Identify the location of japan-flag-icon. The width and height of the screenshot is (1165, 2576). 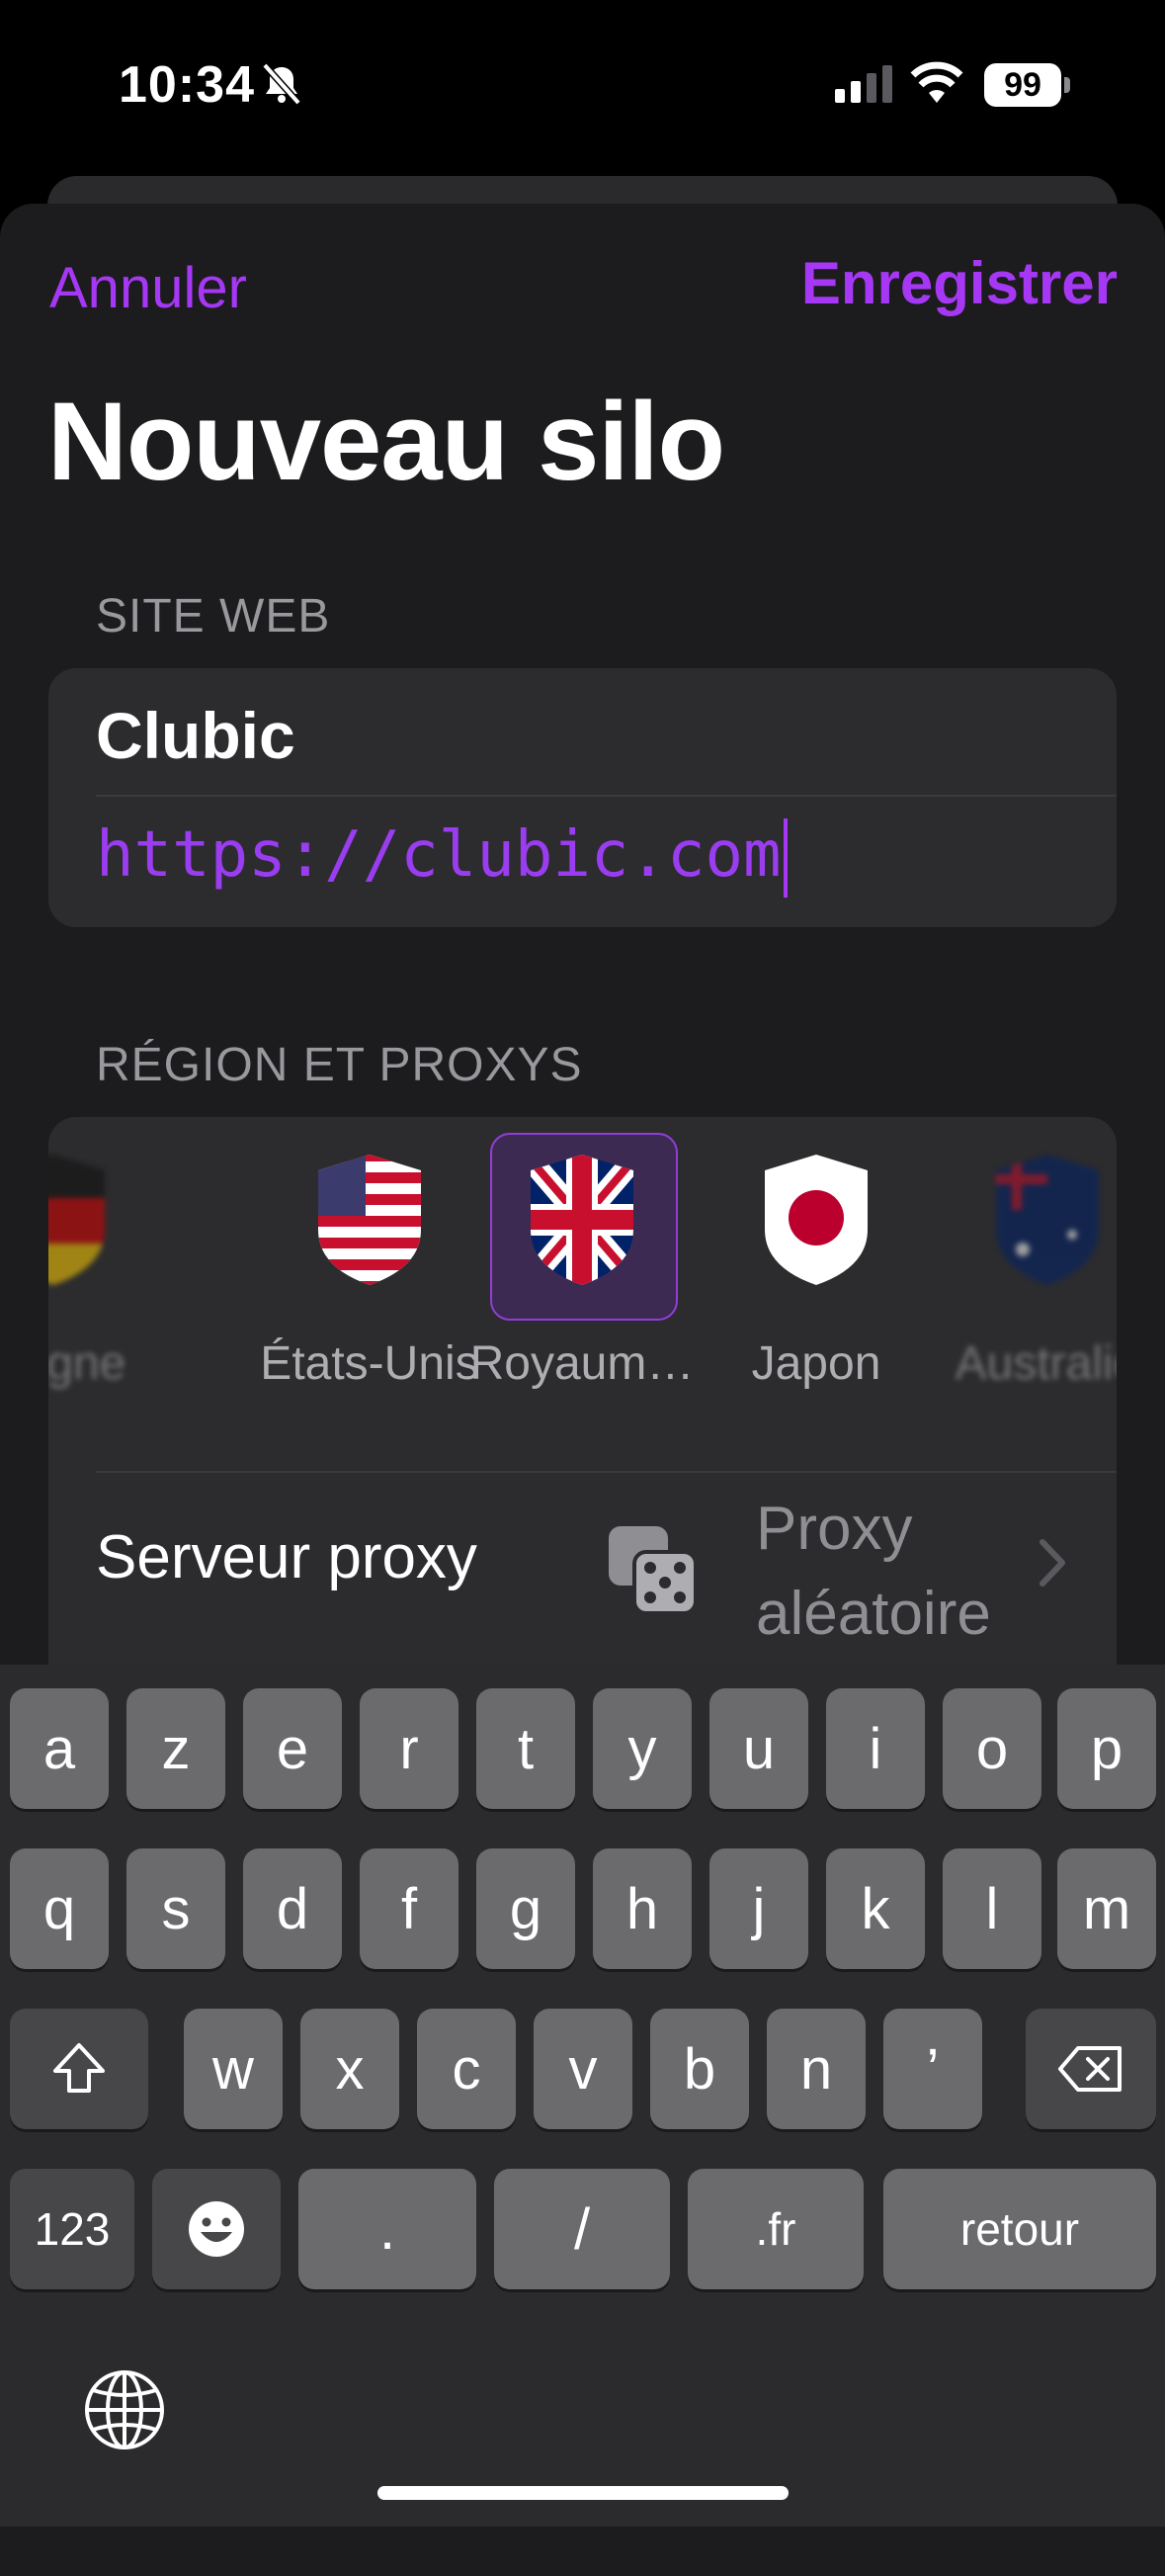
(816, 1220).